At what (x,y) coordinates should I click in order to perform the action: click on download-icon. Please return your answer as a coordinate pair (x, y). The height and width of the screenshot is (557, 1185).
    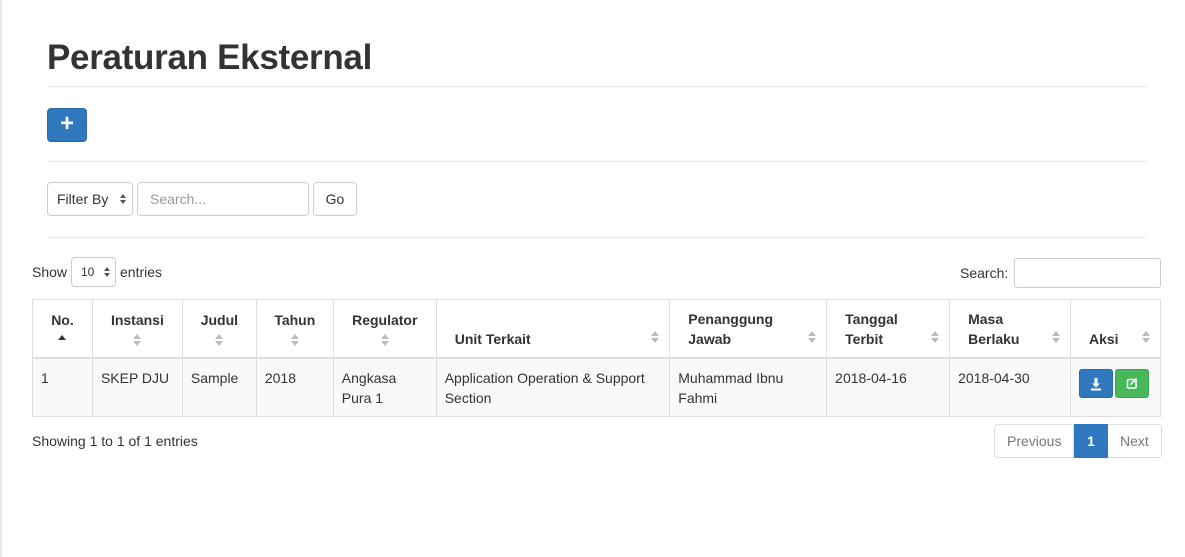
    Looking at the image, I should click on (1095, 383).